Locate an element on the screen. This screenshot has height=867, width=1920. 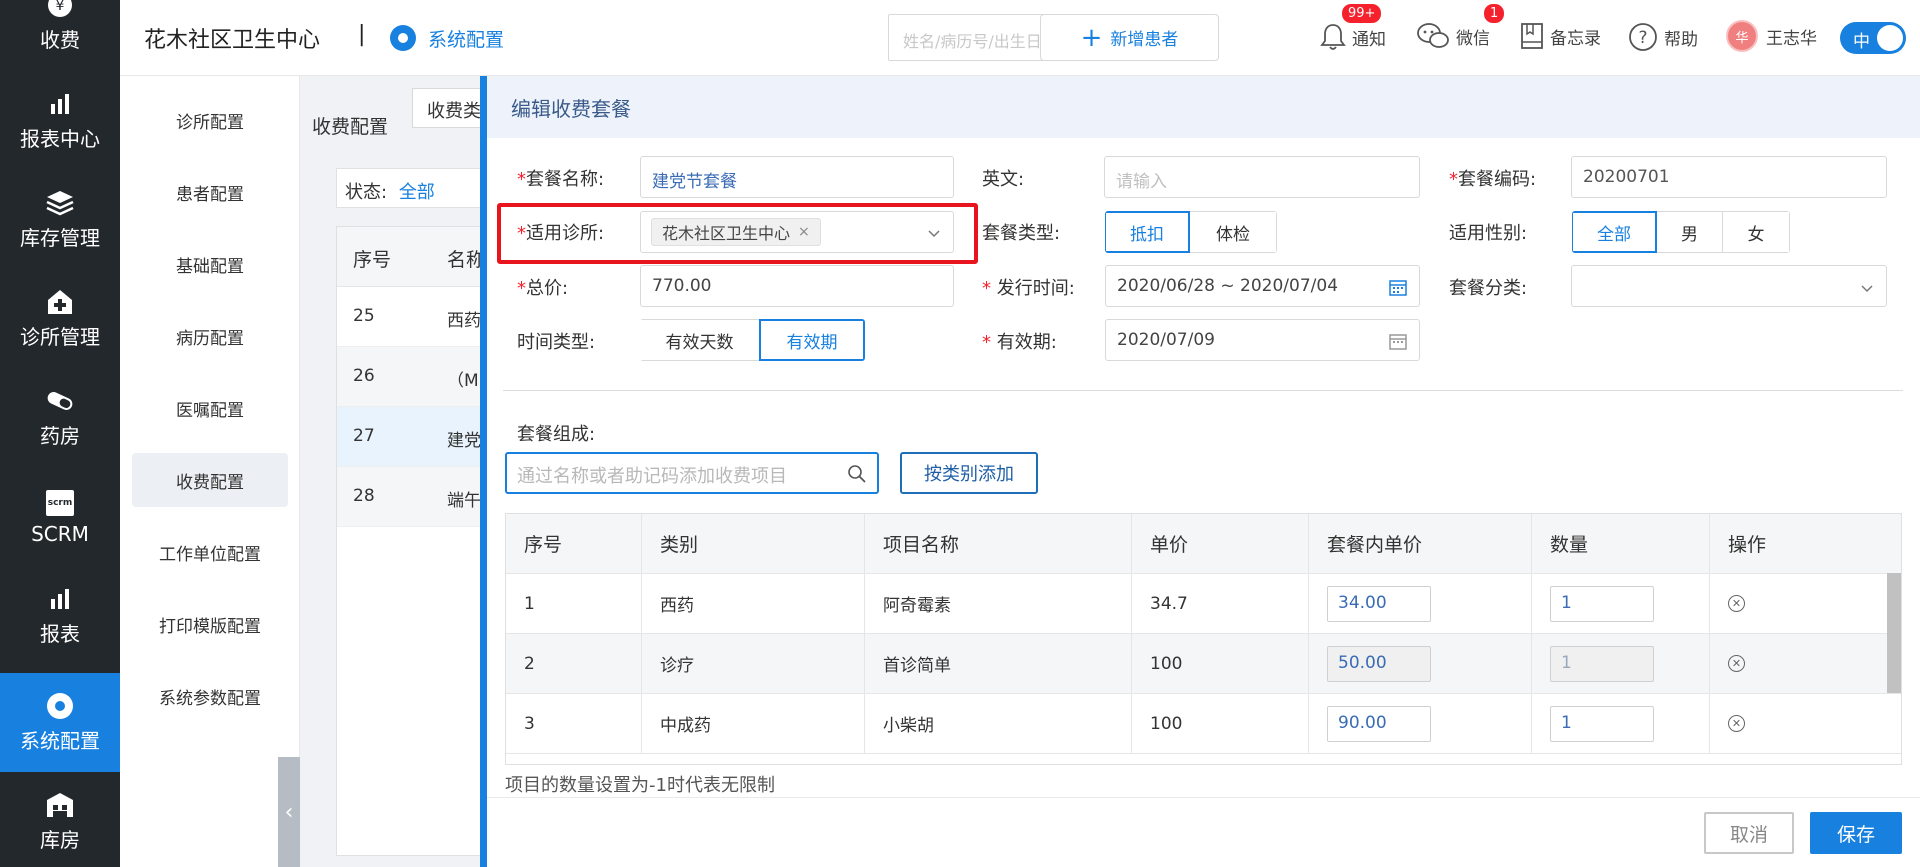
type-option-deduct: 抵扣 is located at coordinates (1147, 232).